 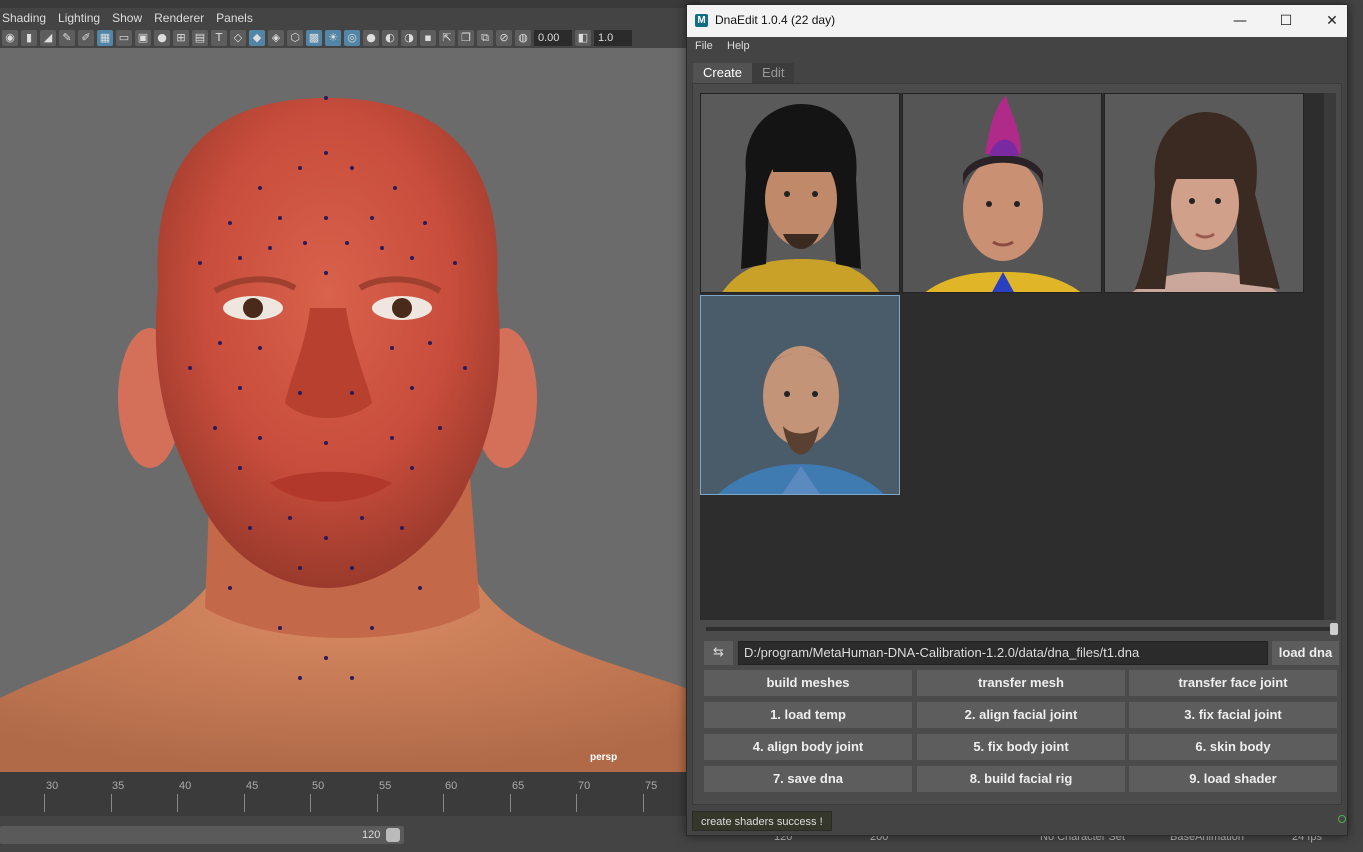 What do you see at coordinates (86, 38) in the screenshot?
I see `brush-icon: ✐` at bounding box center [86, 38].